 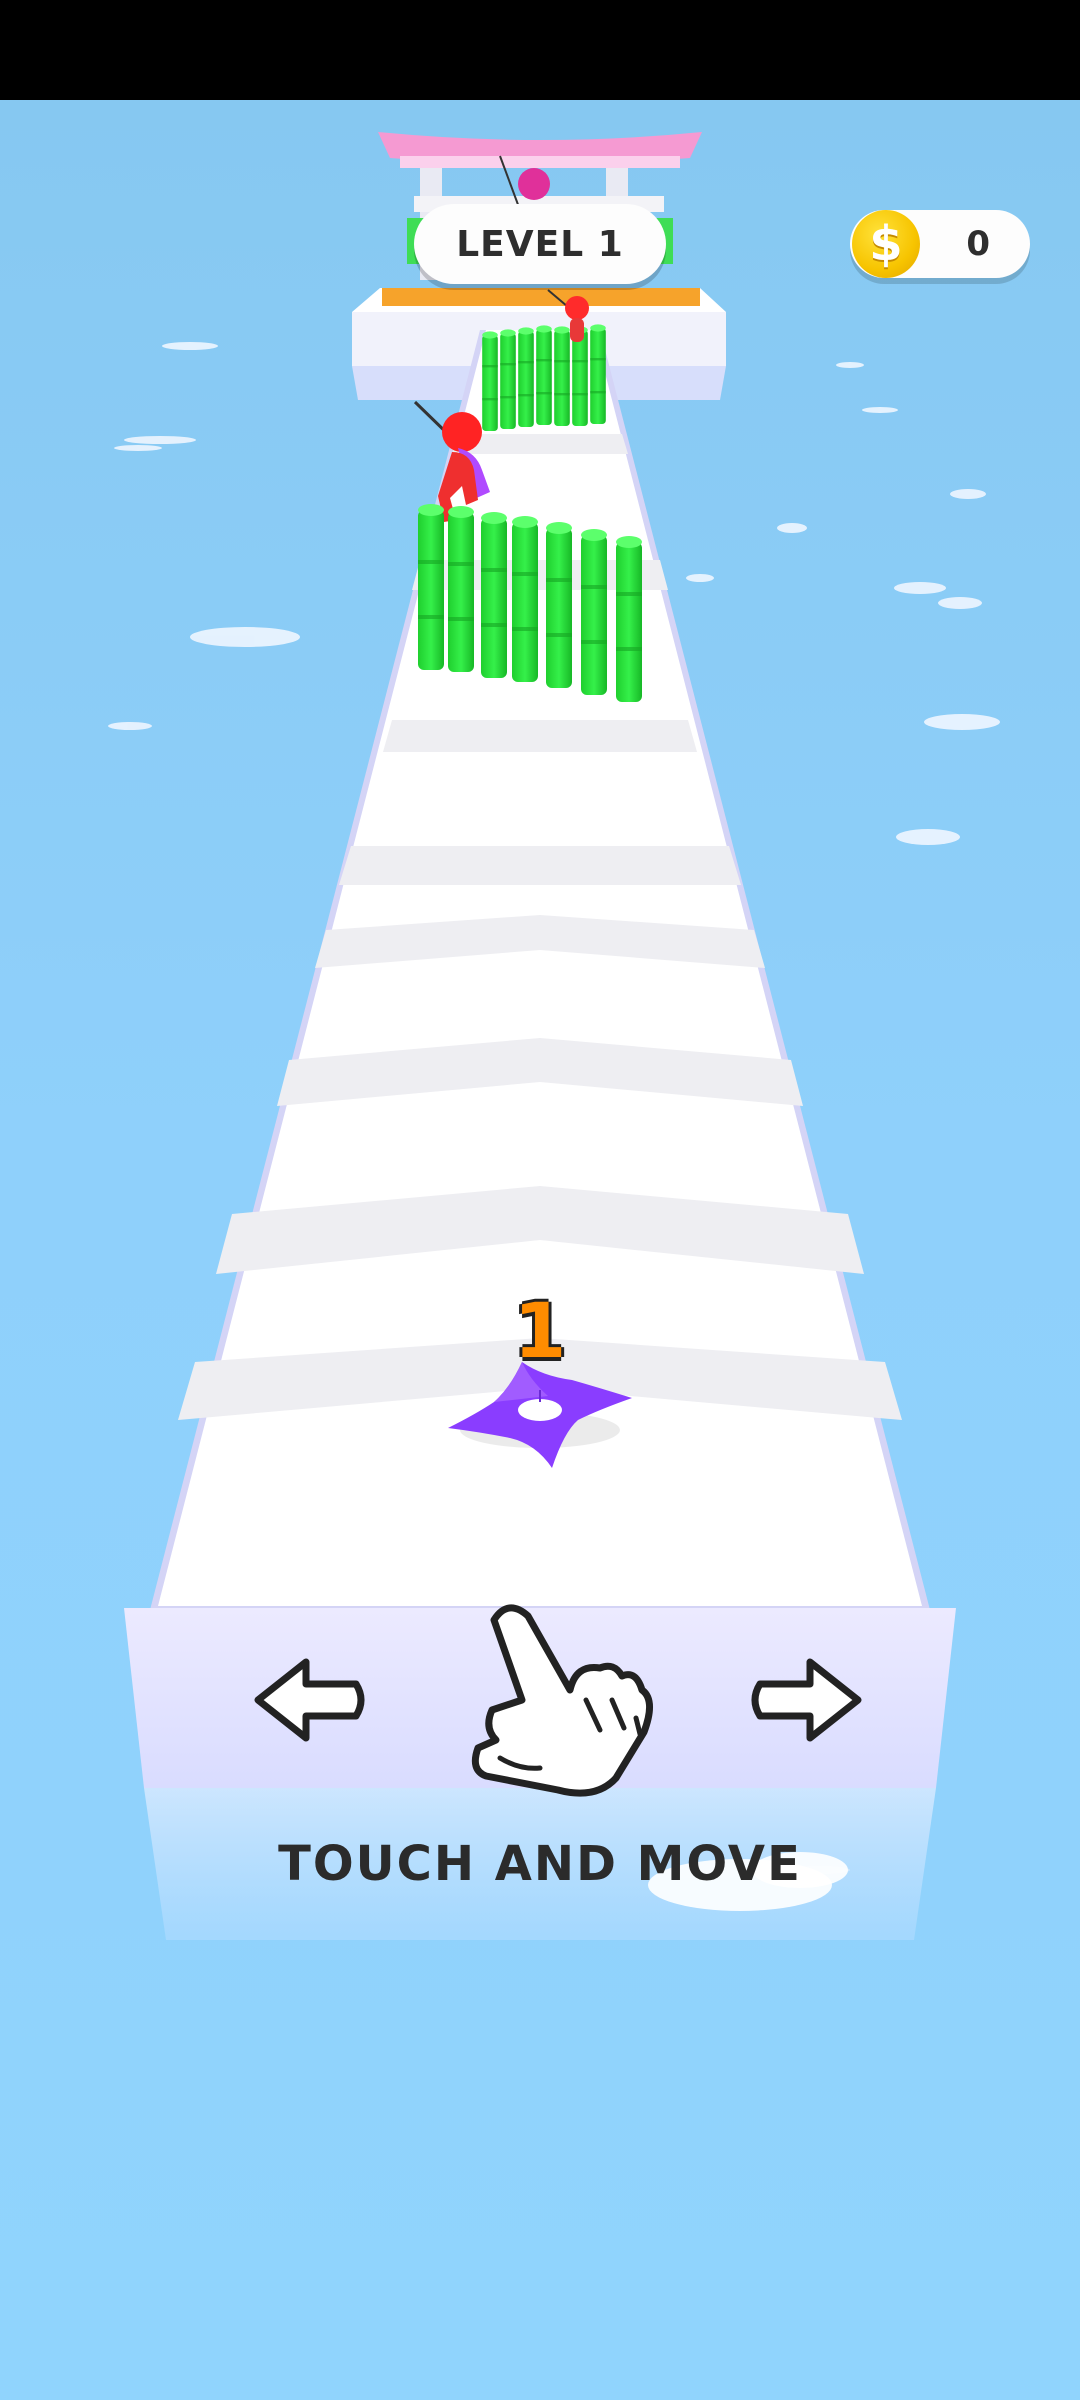 I want to click on level-indicator: LEVEL 1, so click(x=540, y=244).